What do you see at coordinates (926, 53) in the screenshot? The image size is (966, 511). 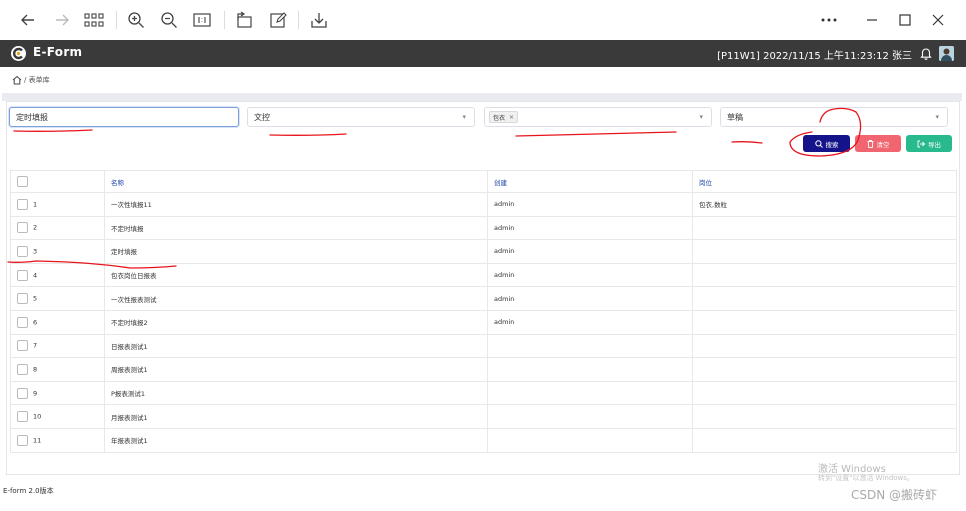 I see `bell-icon` at bounding box center [926, 53].